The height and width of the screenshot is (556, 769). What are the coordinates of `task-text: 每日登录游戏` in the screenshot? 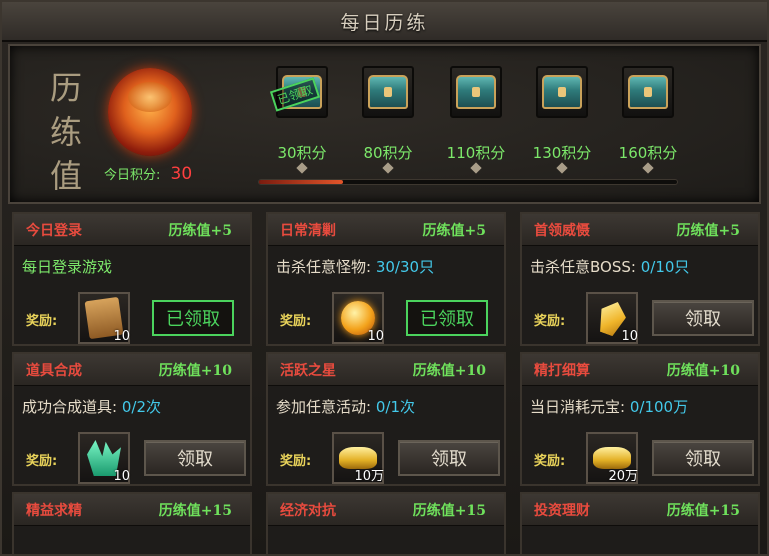 It's located at (67, 267).